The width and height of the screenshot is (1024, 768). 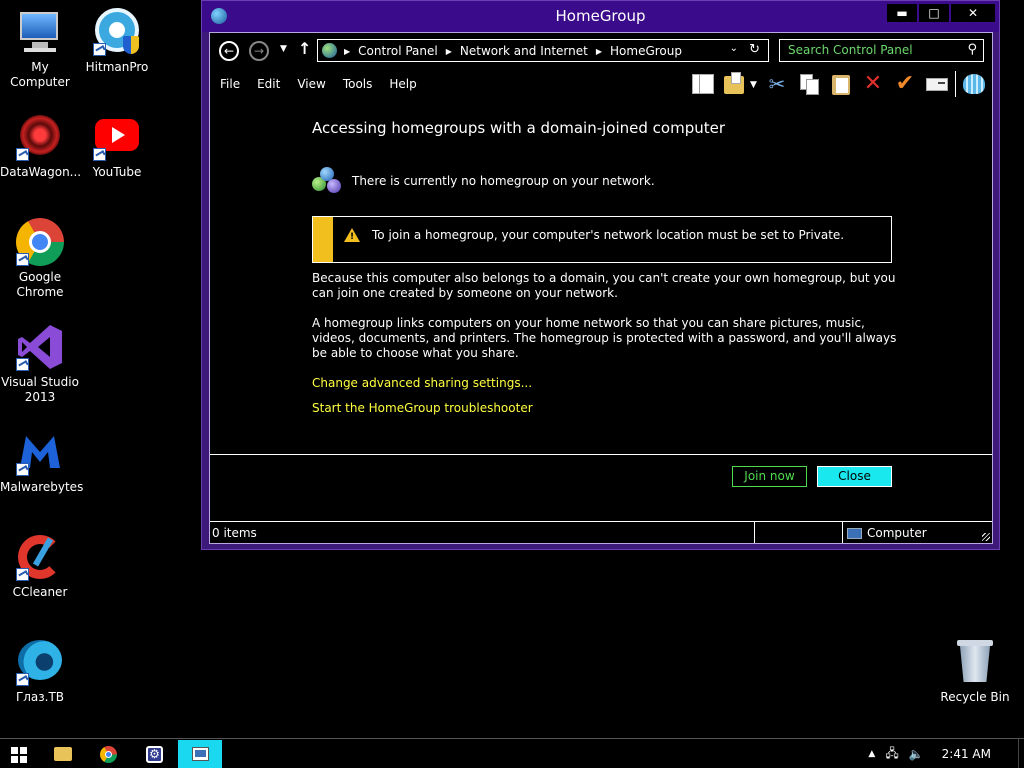 I want to click on youtube-icon, so click(x=117, y=137).